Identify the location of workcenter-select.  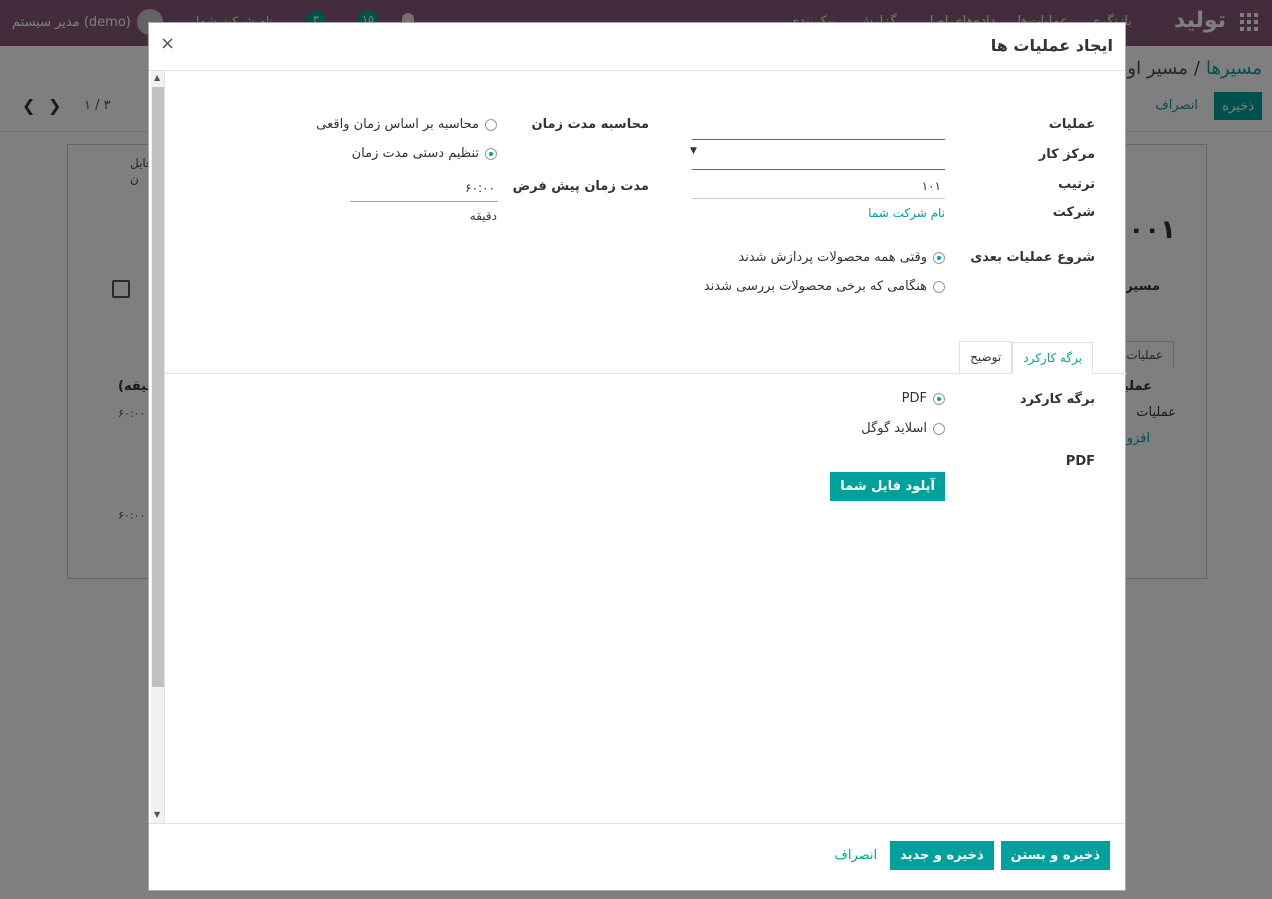
(818, 169).